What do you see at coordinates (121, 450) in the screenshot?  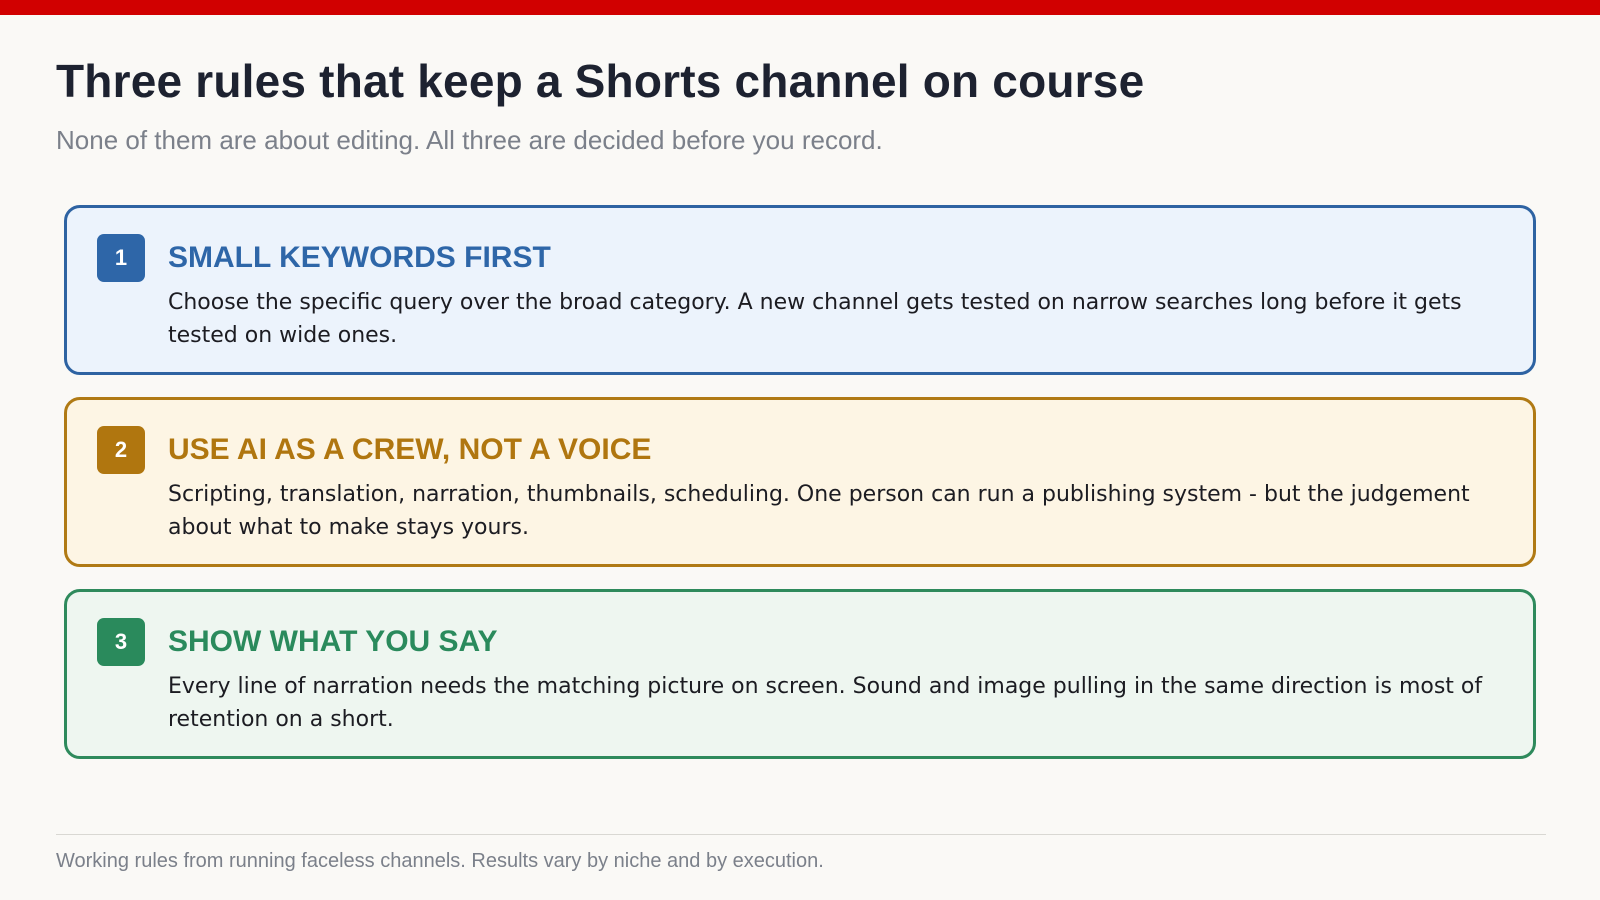 I see `rule-number-badge: 2` at bounding box center [121, 450].